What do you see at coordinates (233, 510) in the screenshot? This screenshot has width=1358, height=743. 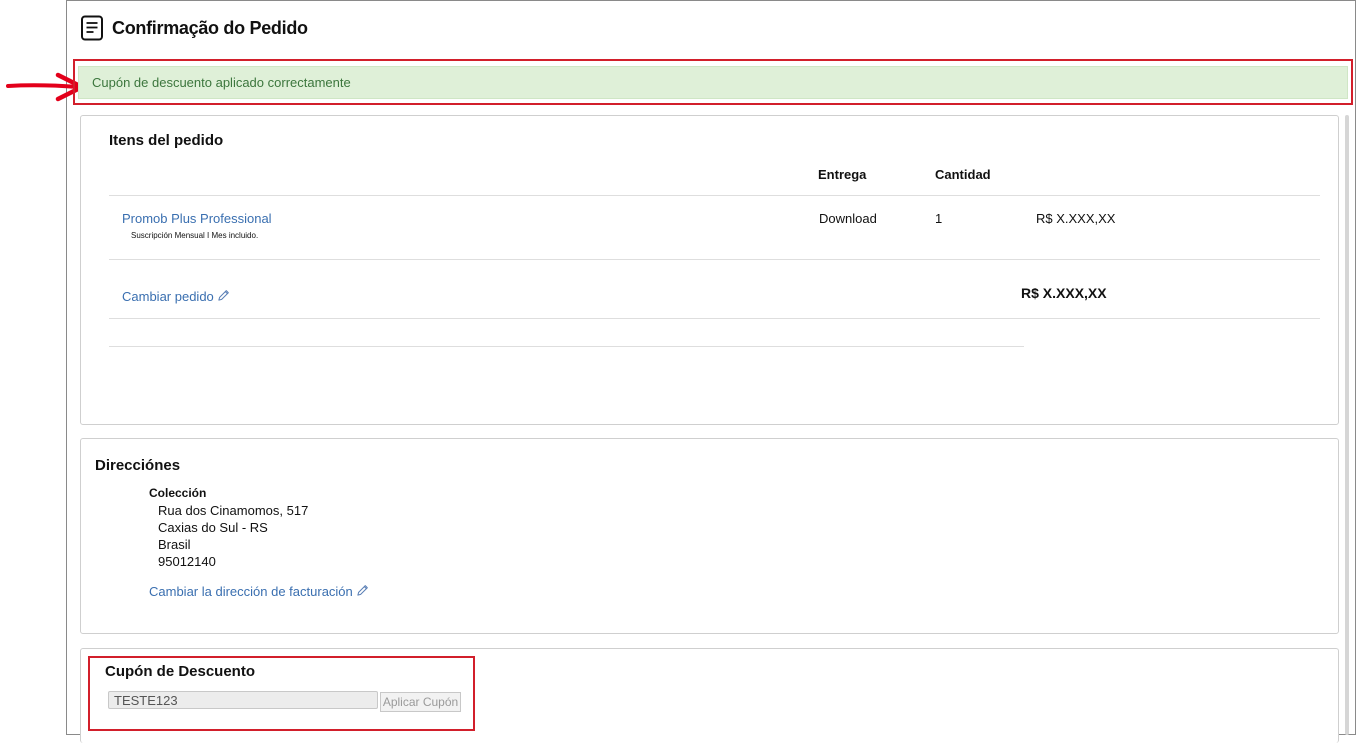 I see `address-line: Rua dos Cinamomos, 517` at bounding box center [233, 510].